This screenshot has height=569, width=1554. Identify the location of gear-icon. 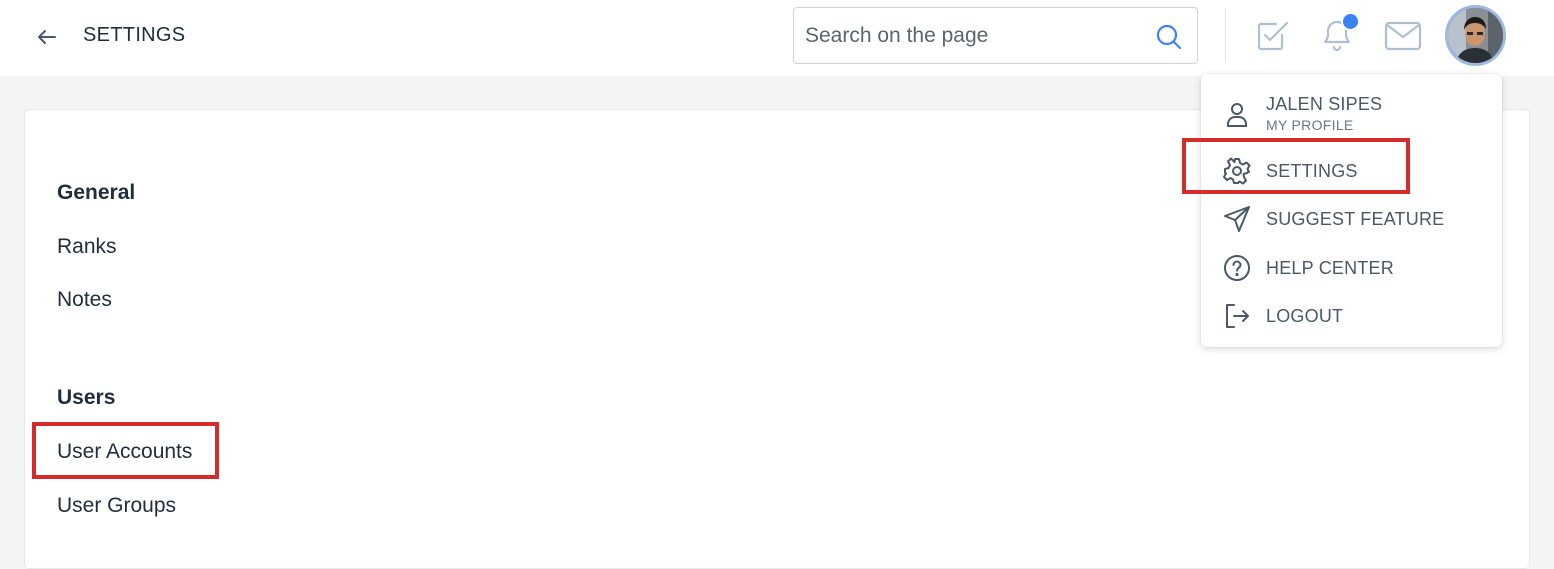
(1237, 171).